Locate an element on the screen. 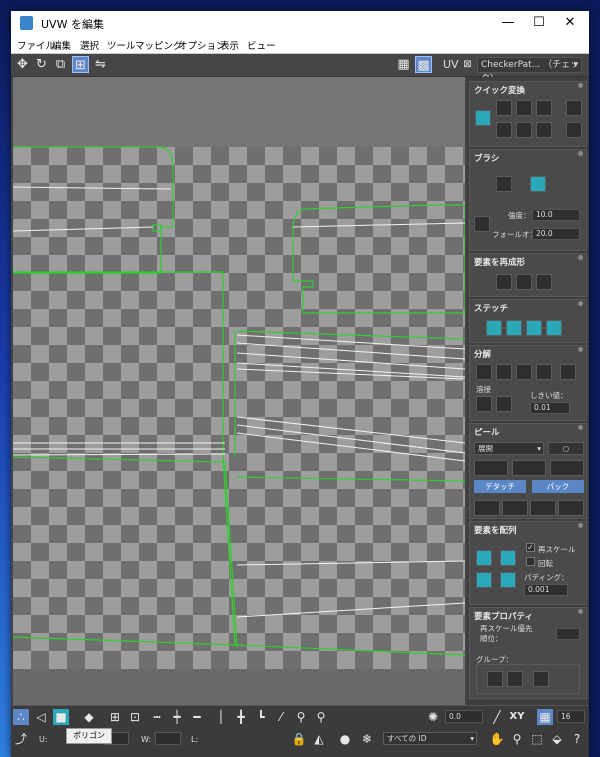  coord-mode-icon: ⤴ is located at coordinates (21, 739).